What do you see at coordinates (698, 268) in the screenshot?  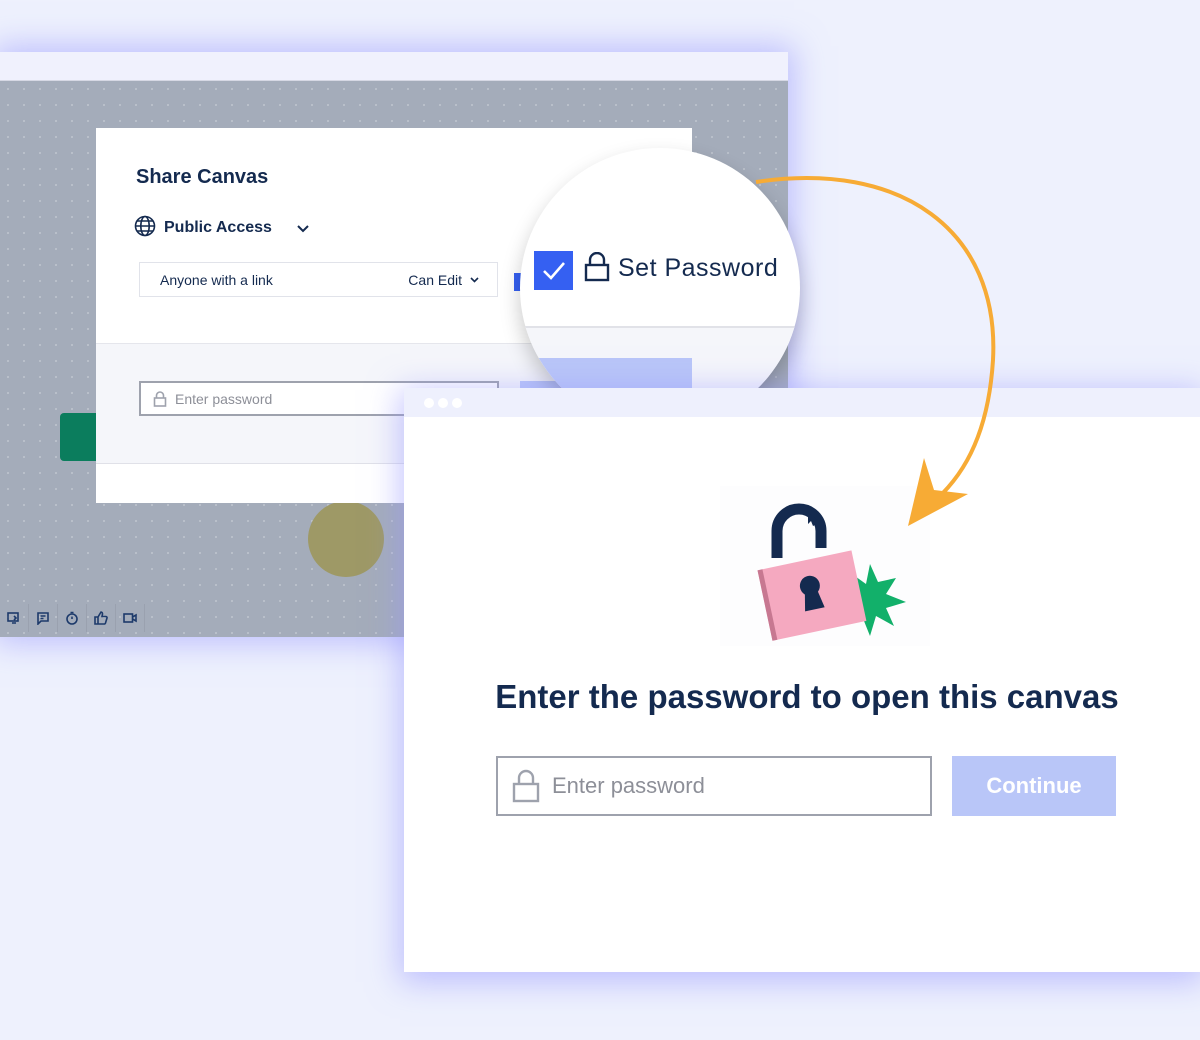 I see `set-password-label: Set Password` at bounding box center [698, 268].